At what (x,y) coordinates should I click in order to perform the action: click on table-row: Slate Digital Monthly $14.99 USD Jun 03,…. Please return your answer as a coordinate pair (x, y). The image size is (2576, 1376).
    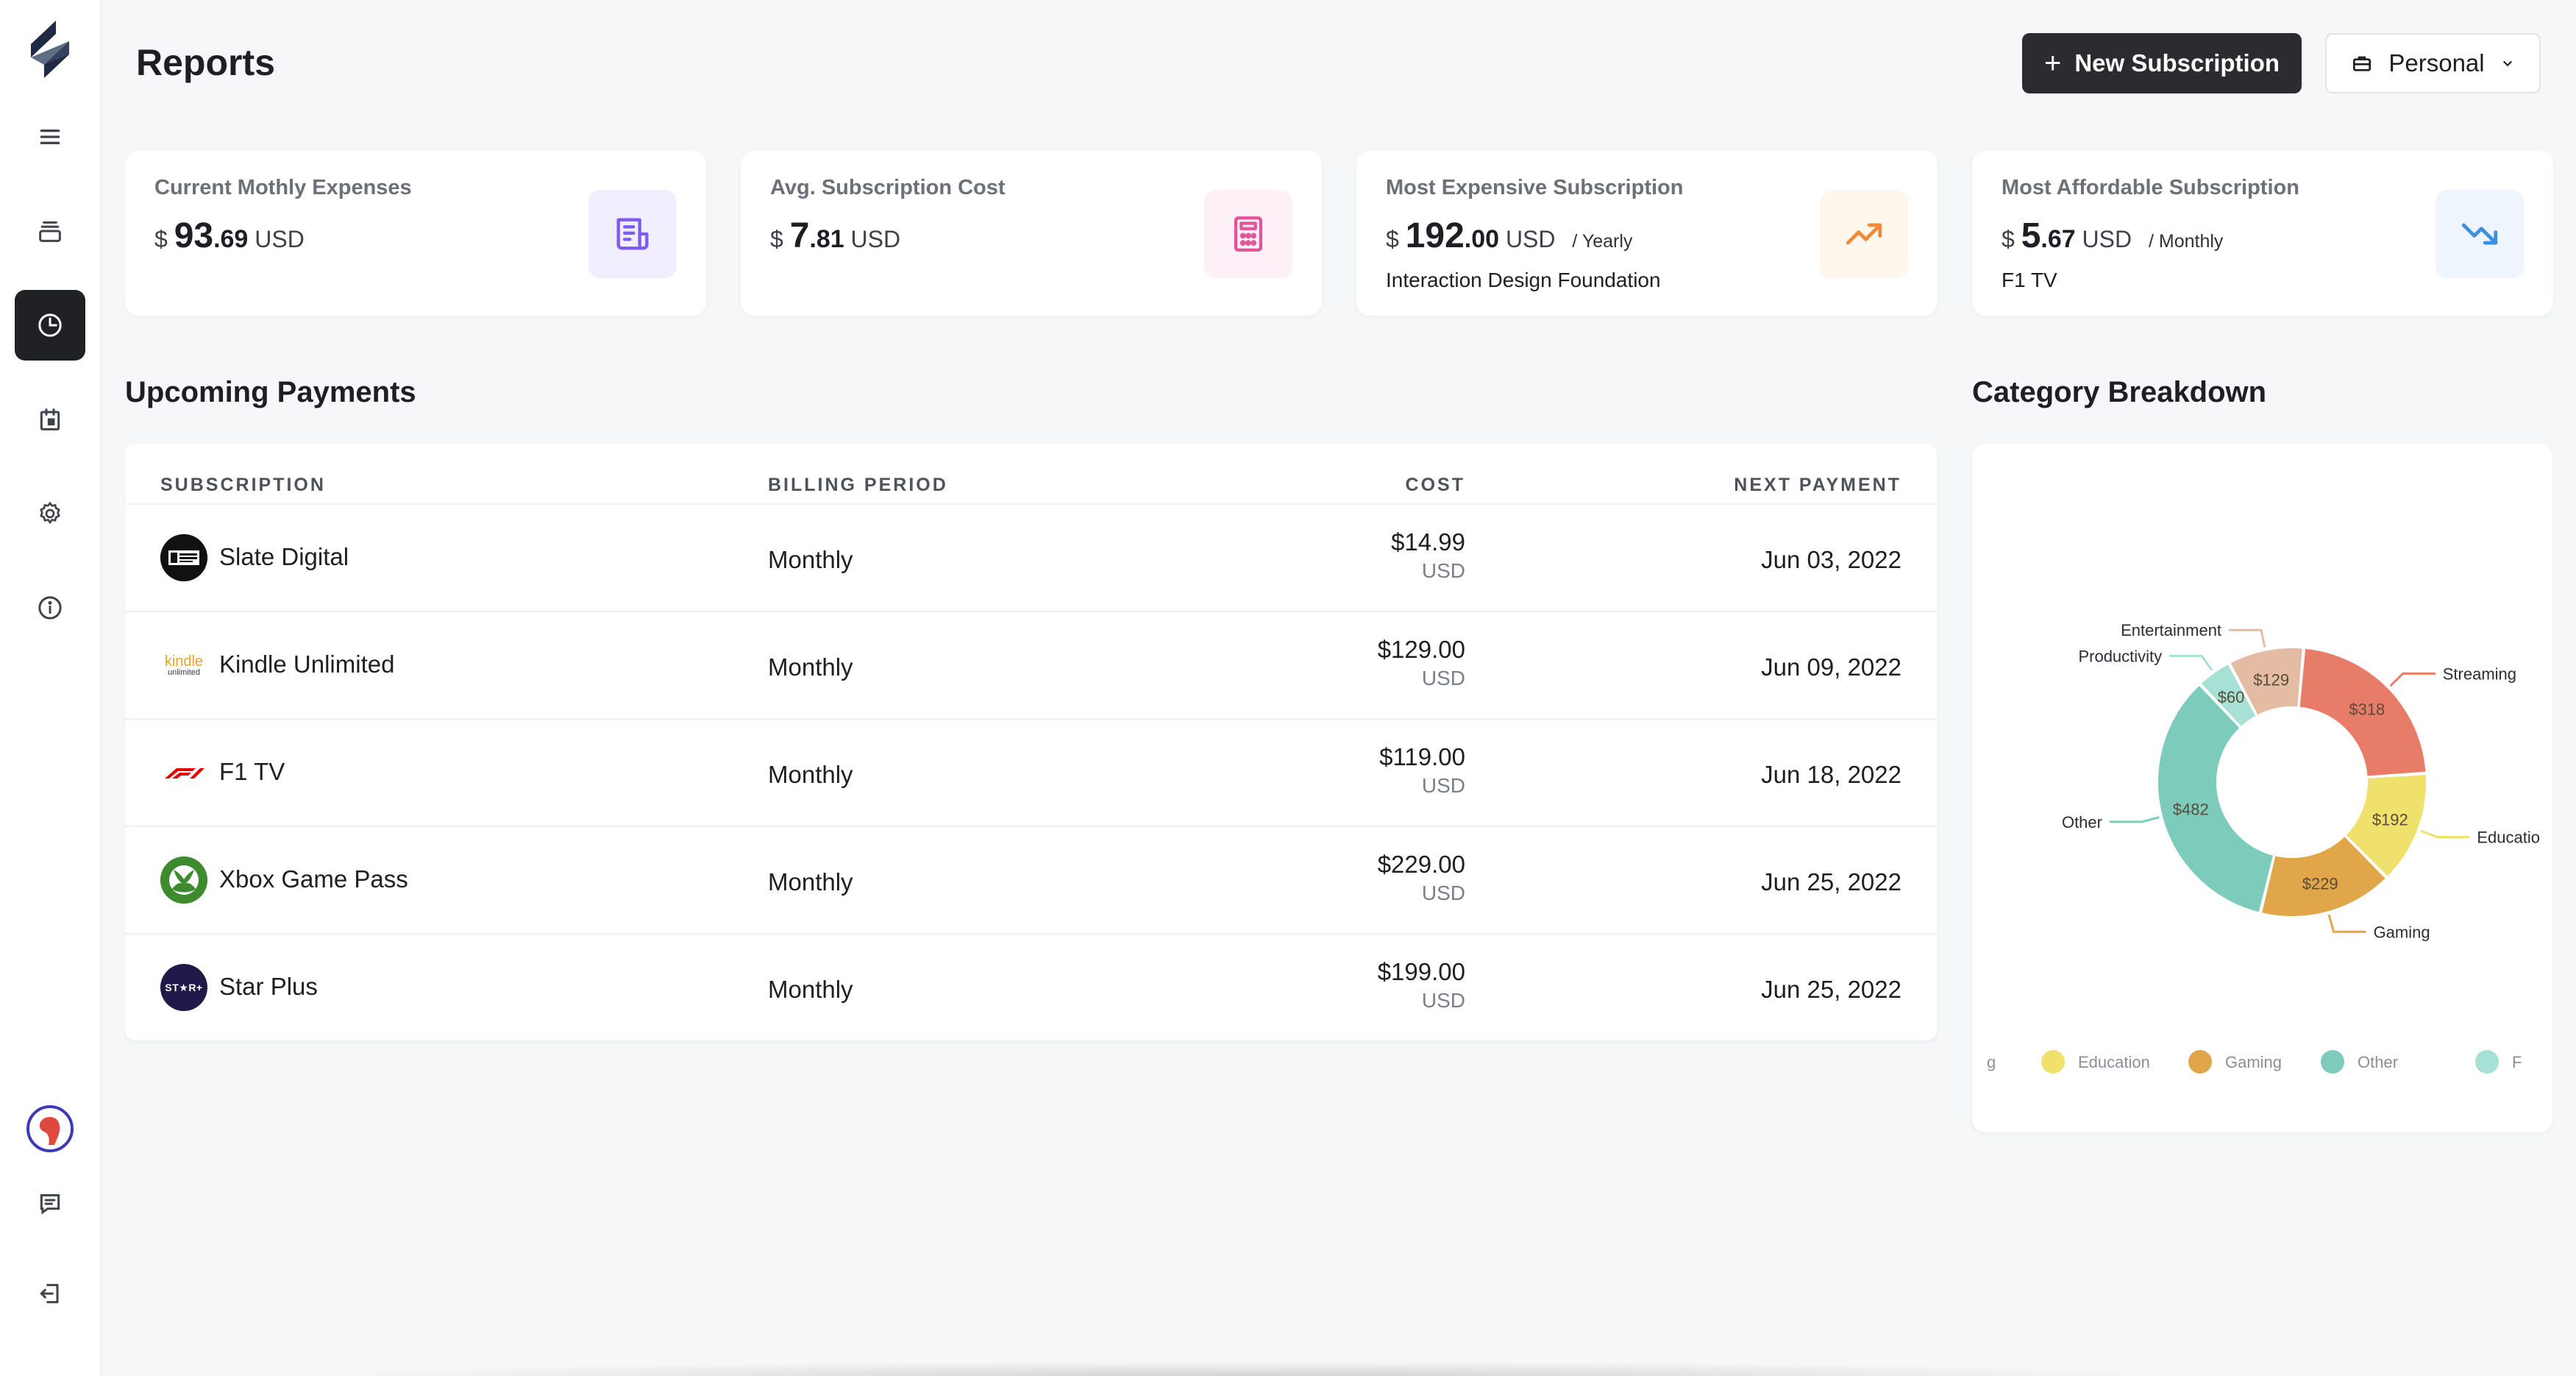
    Looking at the image, I should click on (1031, 557).